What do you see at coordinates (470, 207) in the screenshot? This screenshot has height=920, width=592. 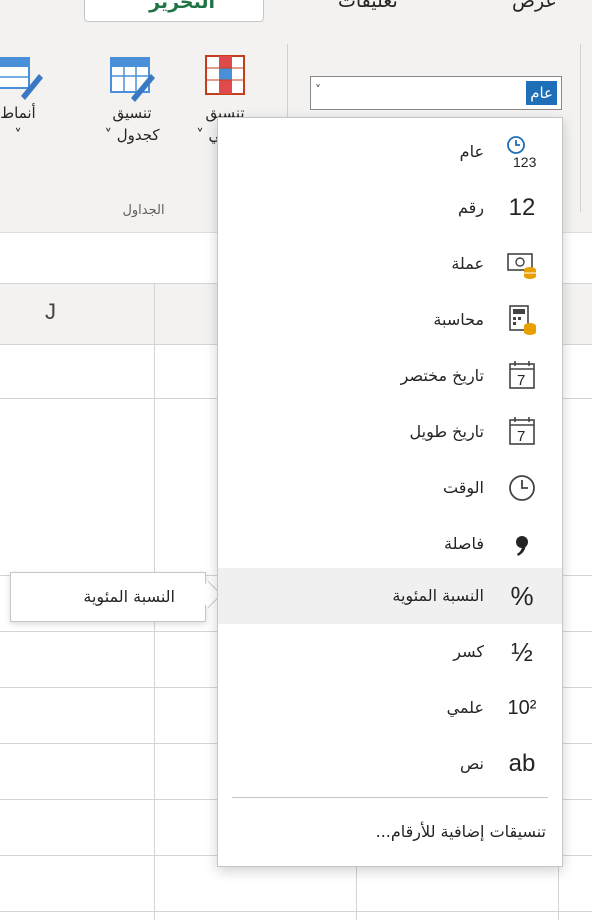 I see `format-number-label: رقم` at bounding box center [470, 207].